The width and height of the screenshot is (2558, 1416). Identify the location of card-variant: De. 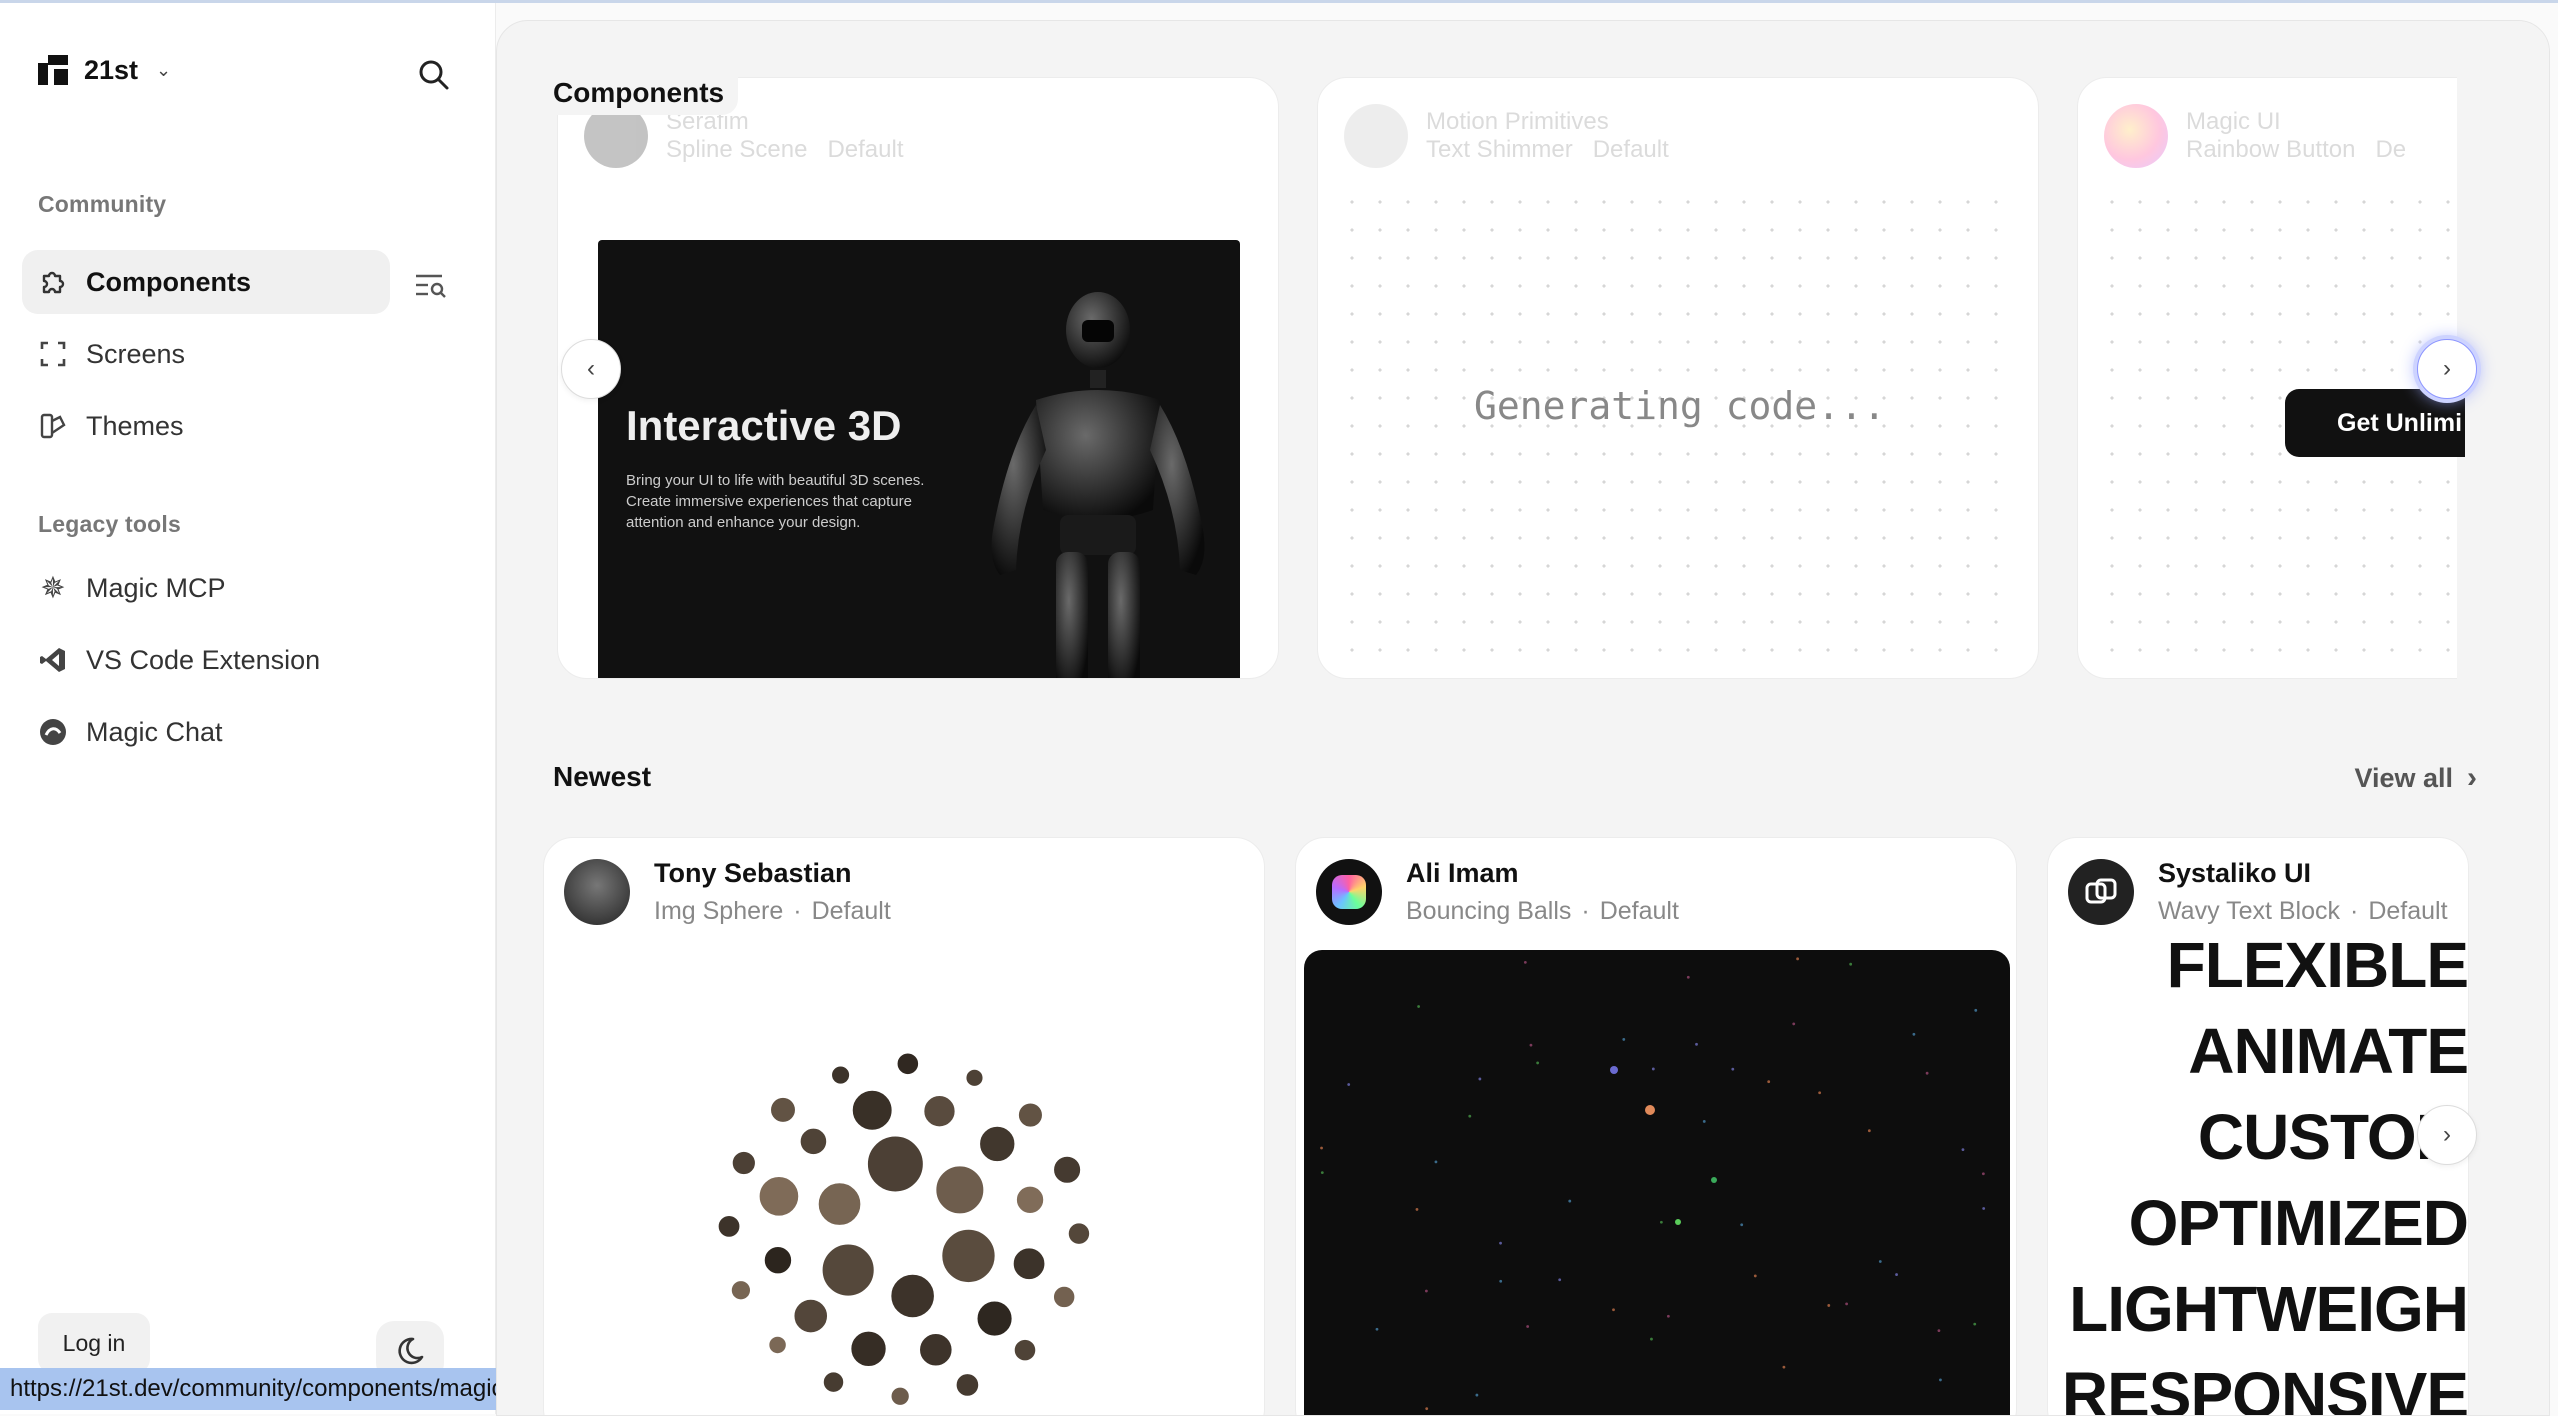
(2391, 149).